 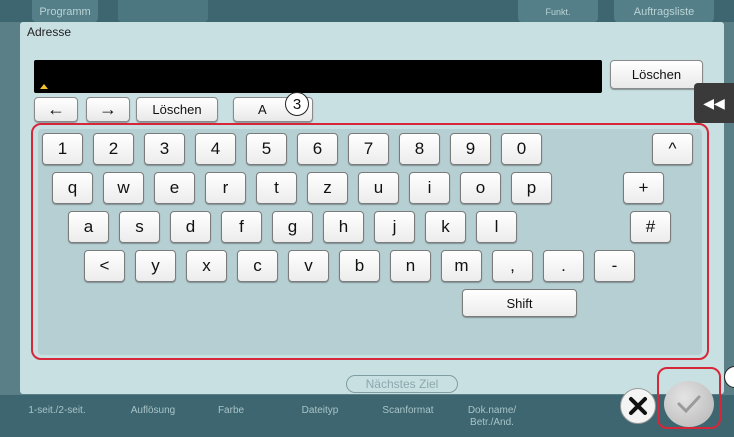 What do you see at coordinates (44, 86) in the screenshot?
I see `text-cursor-icon` at bounding box center [44, 86].